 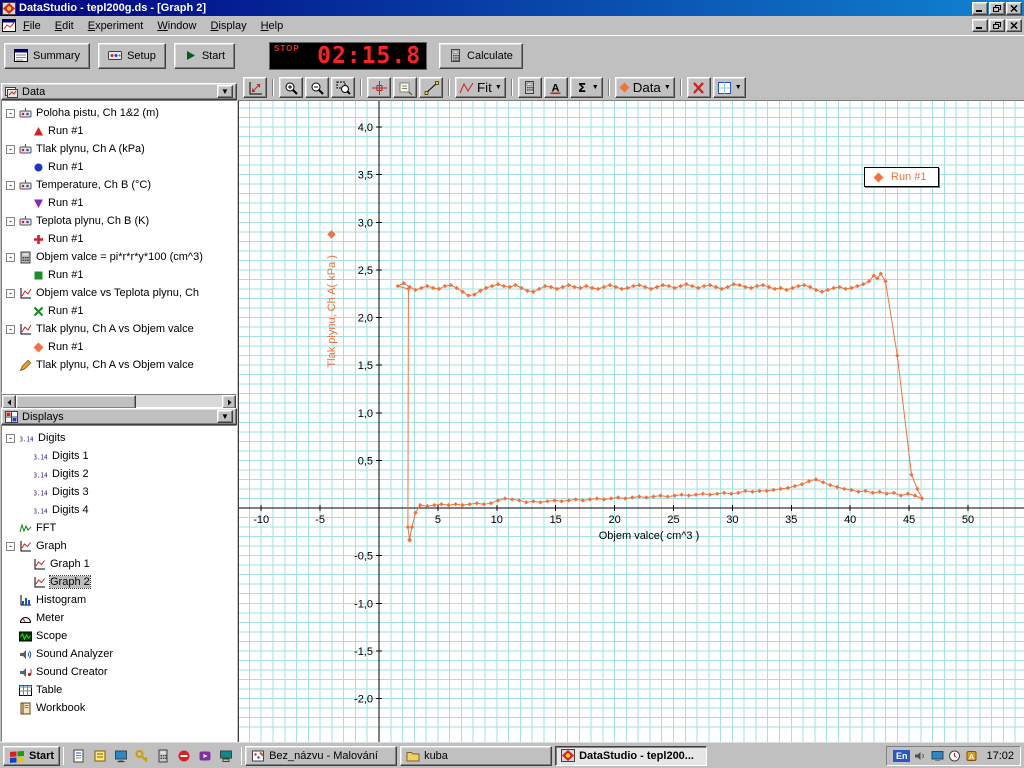 I want to click on fit-dropdown: Fit ▼, so click(x=480, y=87).